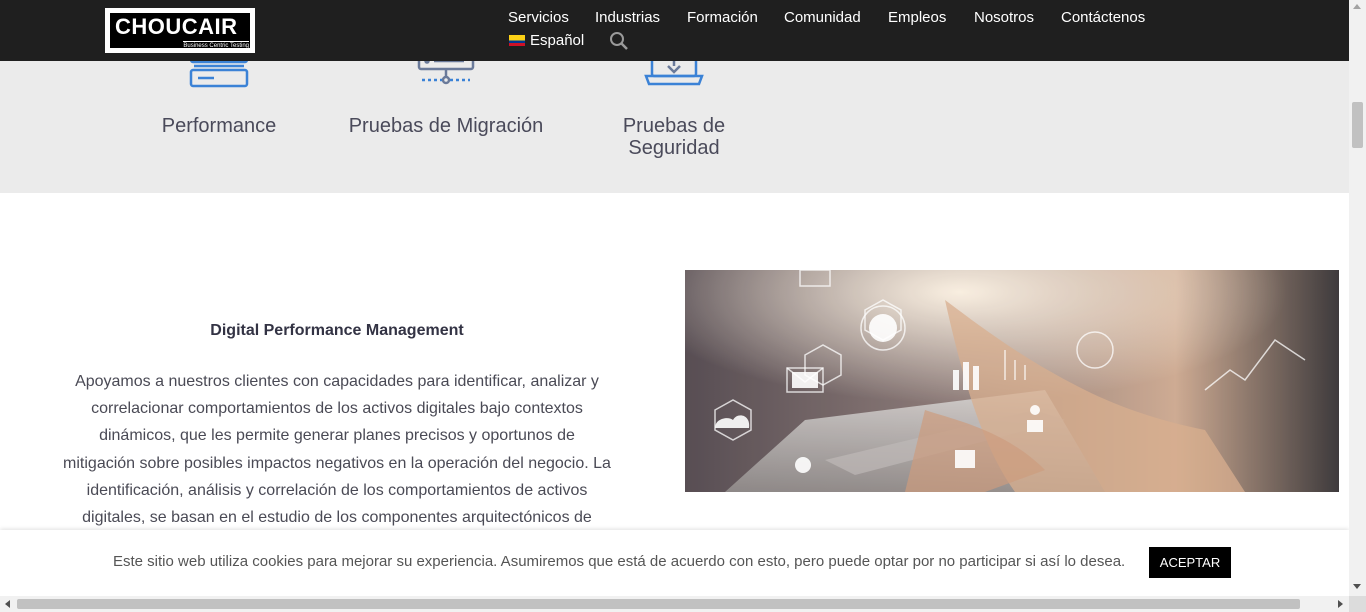 The width and height of the screenshot is (1366, 612). What do you see at coordinates (1004, 17) in the screenshot?
I see `nav-nosotros: Nosotros` at bounding box center [1004, 17].